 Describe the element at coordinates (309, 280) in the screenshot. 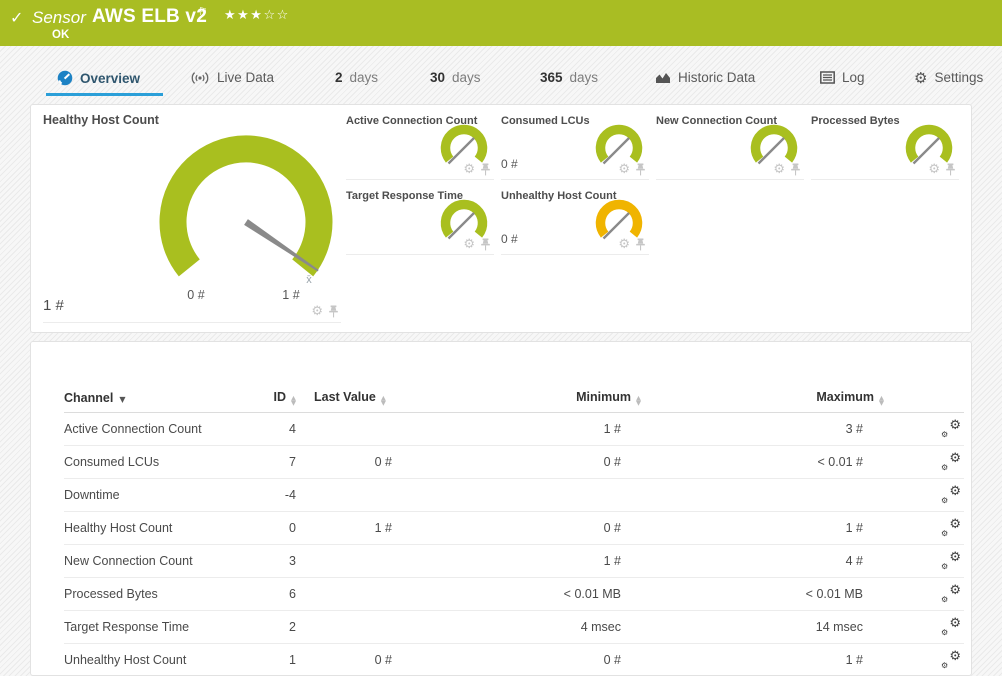

I see `average-marker: x̄` at that location.